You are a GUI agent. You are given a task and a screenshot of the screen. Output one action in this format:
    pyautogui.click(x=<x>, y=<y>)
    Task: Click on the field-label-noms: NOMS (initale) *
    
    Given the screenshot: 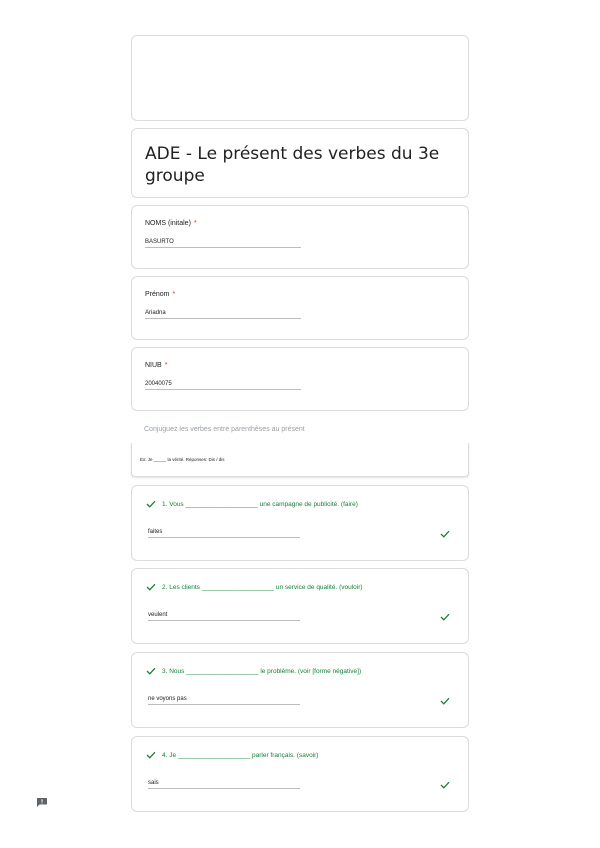 What is the action you would take?
    pyautogui.click(x=171, y=223)
    